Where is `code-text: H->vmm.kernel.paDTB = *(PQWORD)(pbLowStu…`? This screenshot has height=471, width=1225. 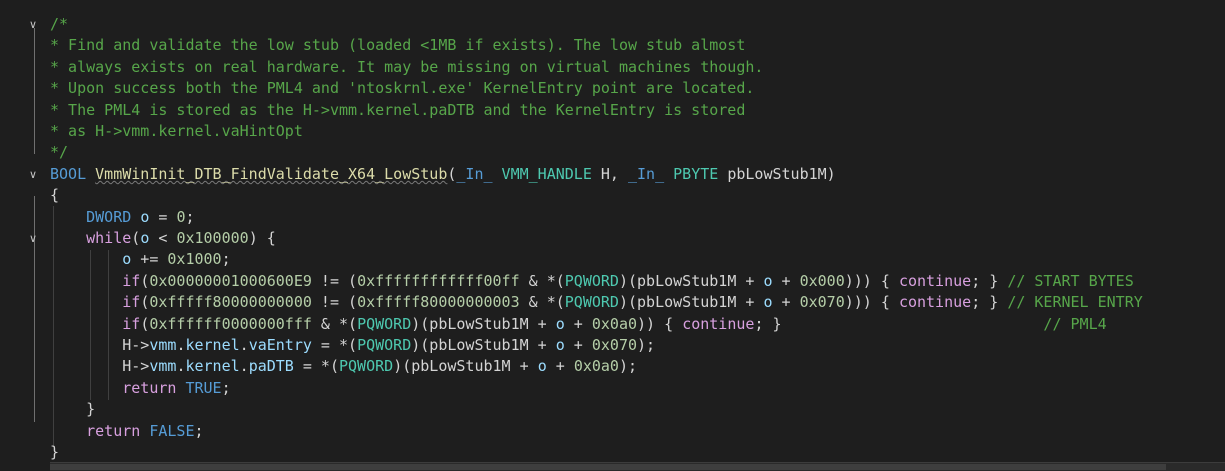 code-text: H->vmm.kernel.paDTB = *(PQWORD)(pbLowStu… is located at coordinates (343, 366).